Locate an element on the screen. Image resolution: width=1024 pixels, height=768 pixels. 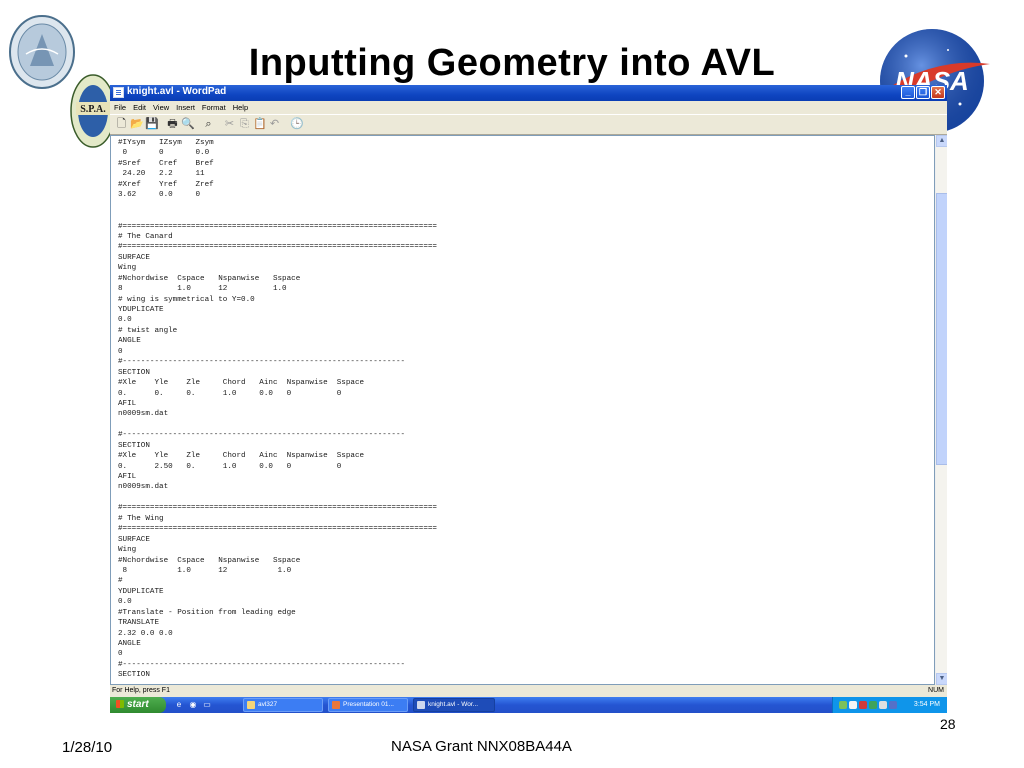
slide-title: Inputting Geometry into AVL is located at coordinates (512, 63).